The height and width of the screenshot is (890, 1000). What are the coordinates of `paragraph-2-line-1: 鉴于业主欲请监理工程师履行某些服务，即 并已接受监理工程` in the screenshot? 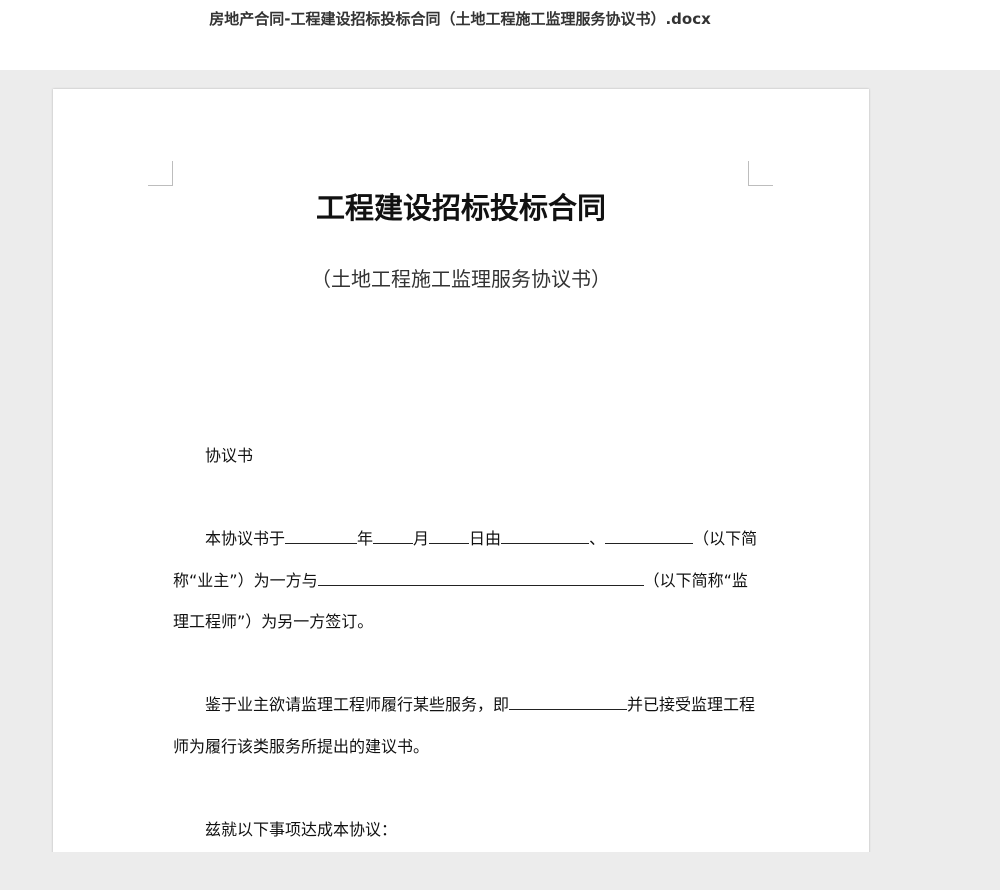 It's located at (480, 703).